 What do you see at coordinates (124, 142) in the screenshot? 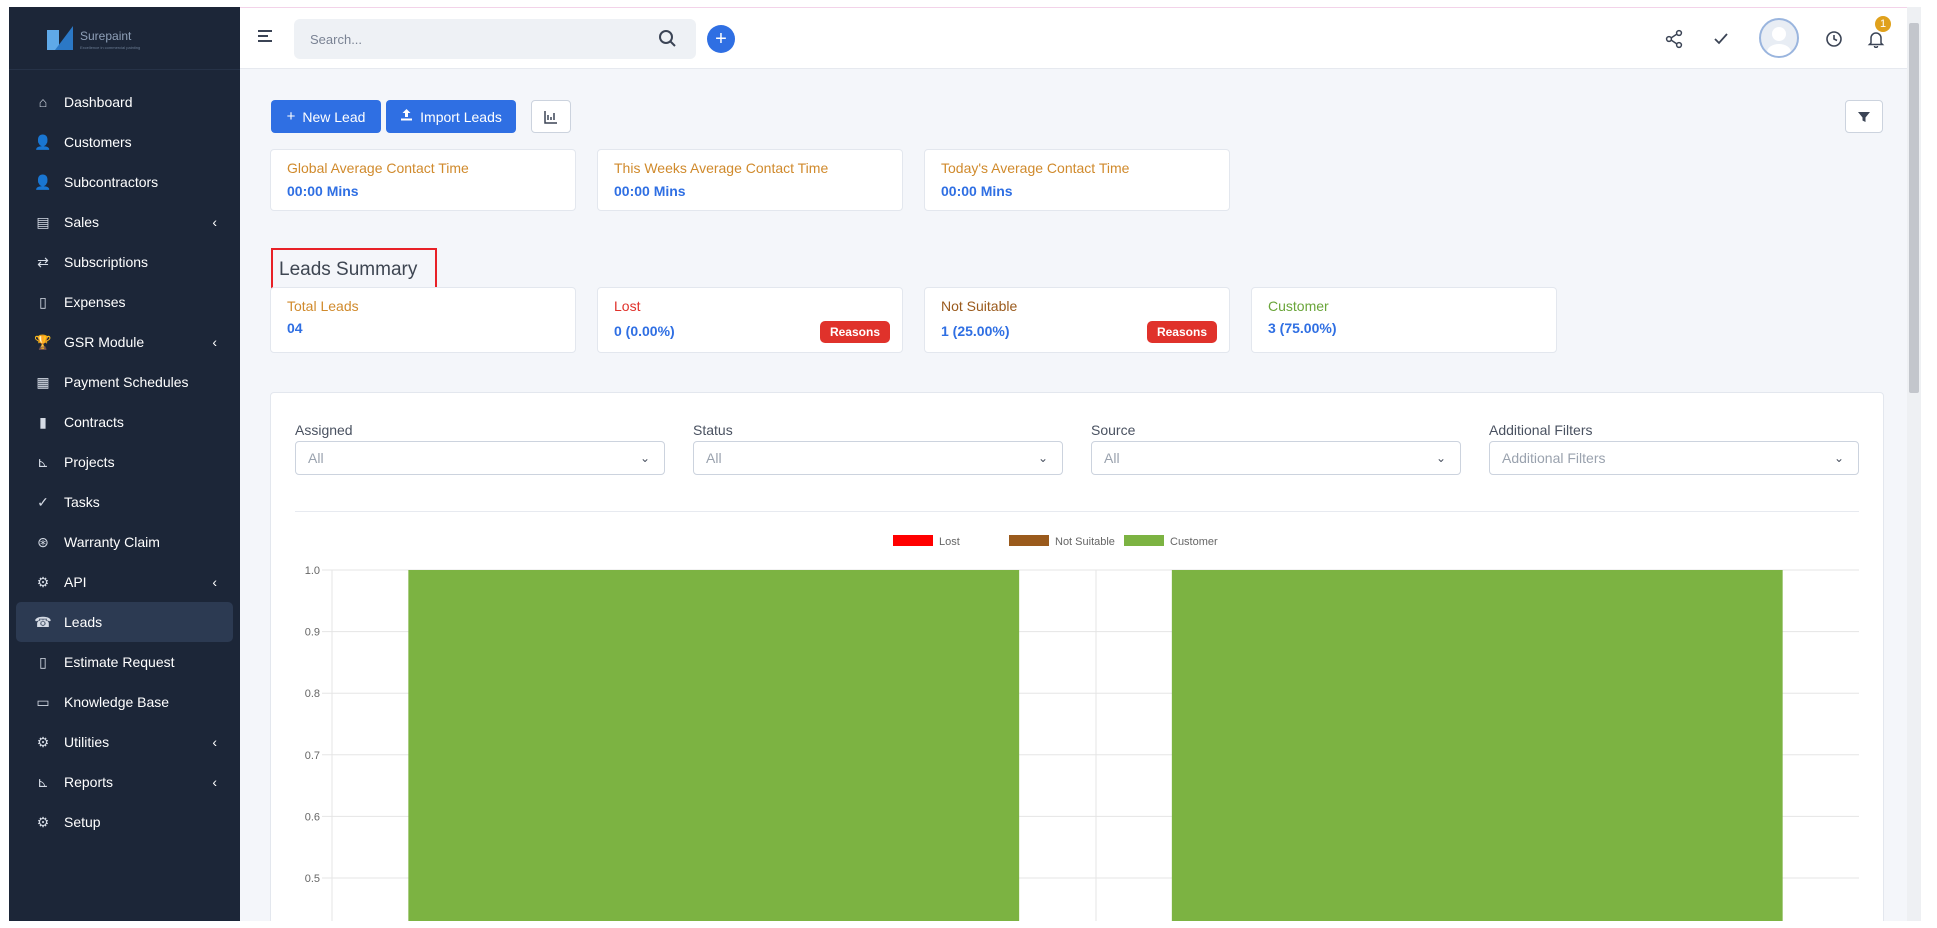
I see `sidebar-item-customers: 👤 Customers` at bounding box center [124, 142].